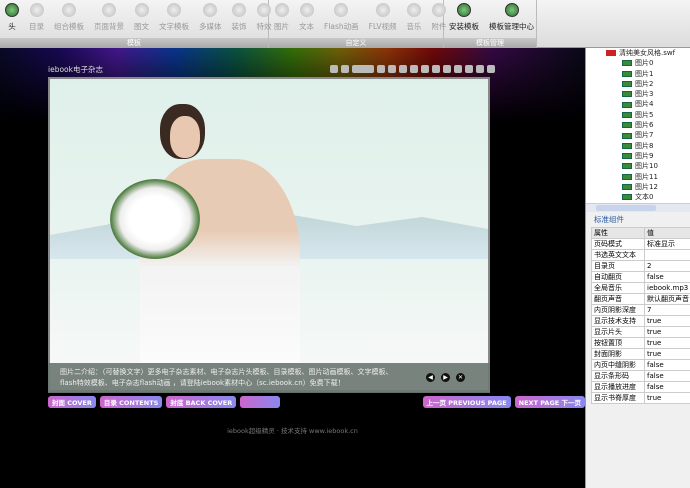 The height and width of the screenshot is (488, 690). Describe the element at coordinates (72, 402) in the screenshot. I see `cover-button: 封面 COVER` at that location.